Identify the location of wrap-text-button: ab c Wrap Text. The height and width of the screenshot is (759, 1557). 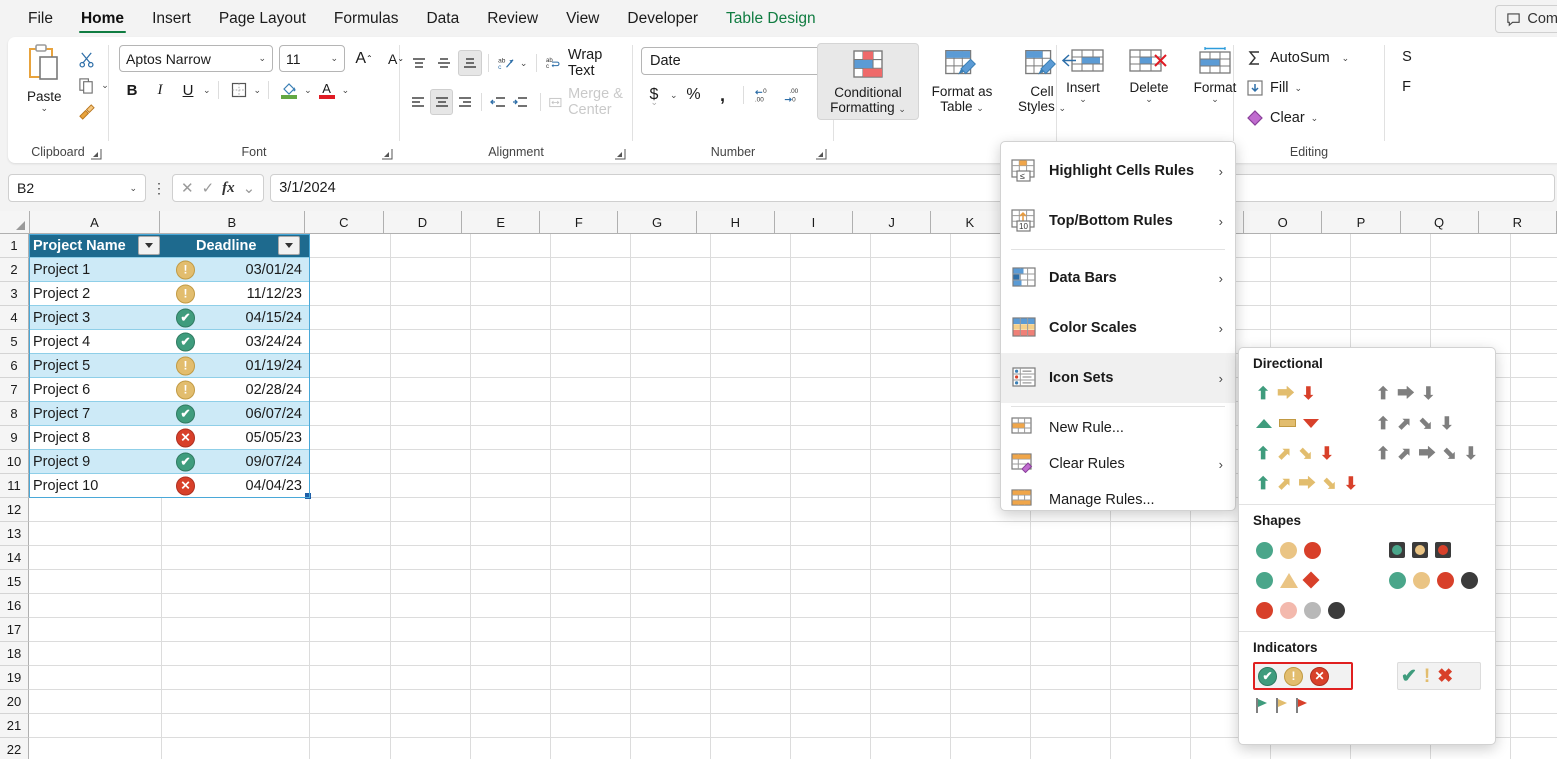
(585, 63).